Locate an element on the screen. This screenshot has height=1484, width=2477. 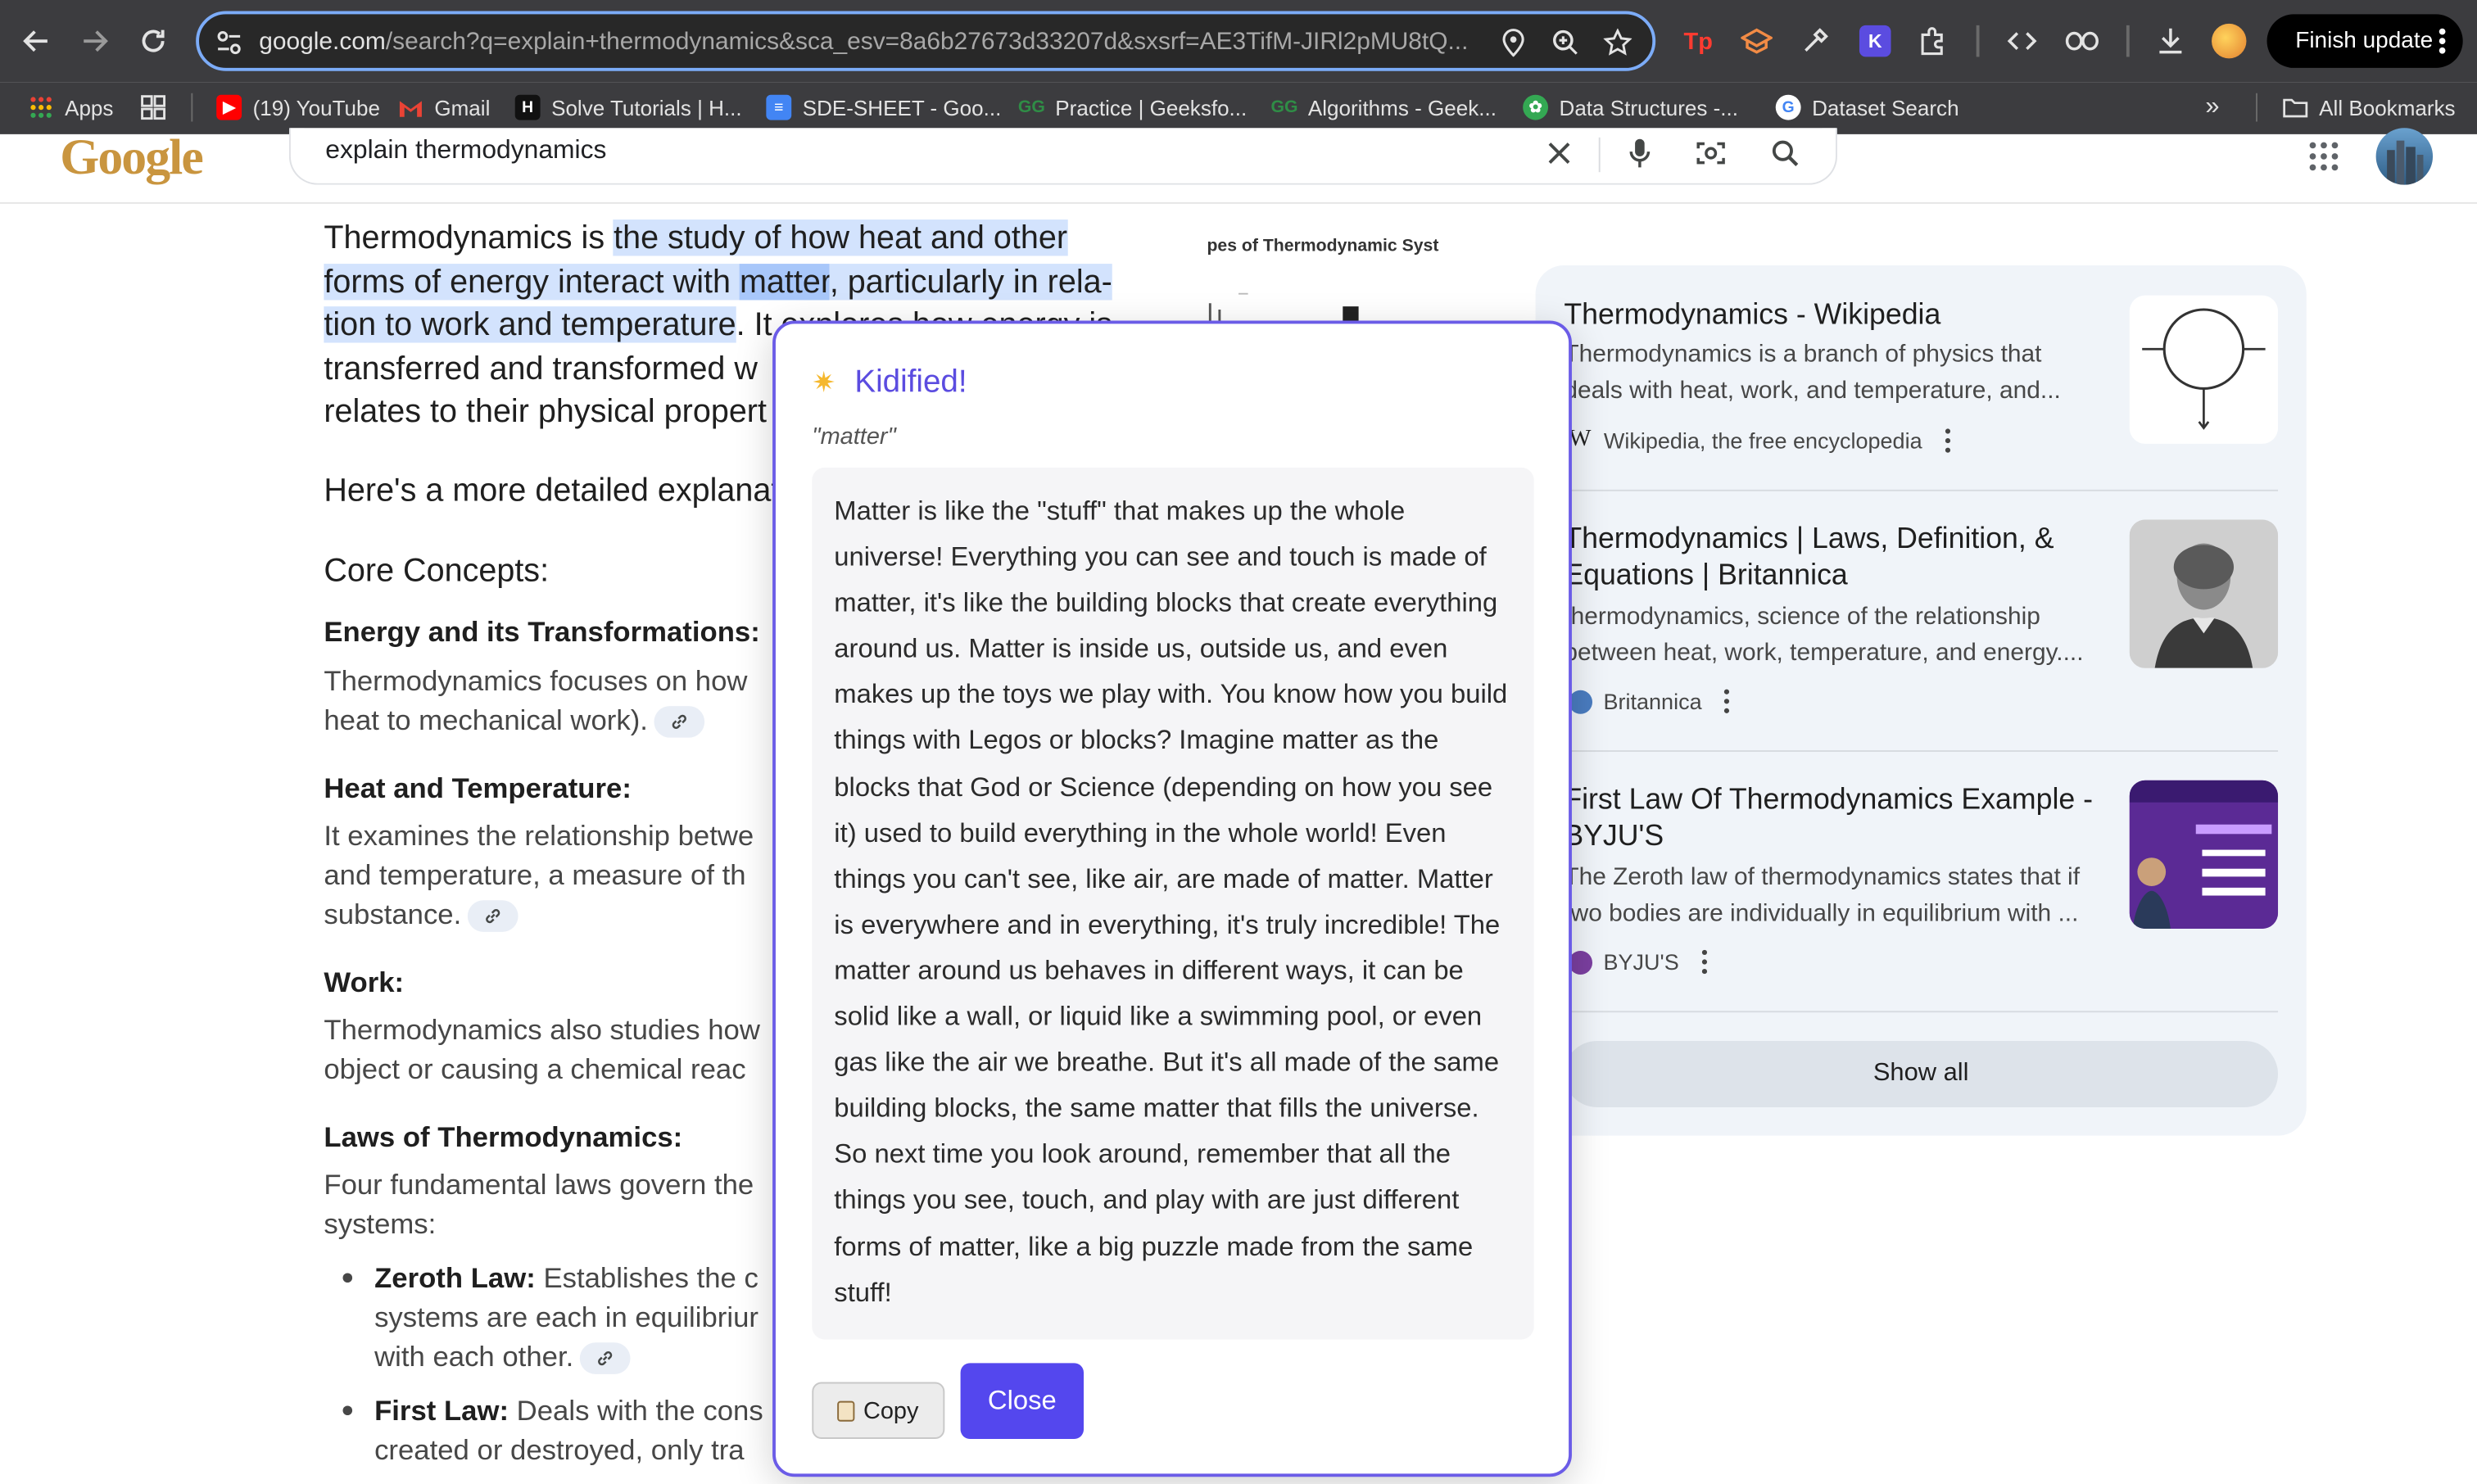
eyedropper-icon is located at coordinates (1815, 41).